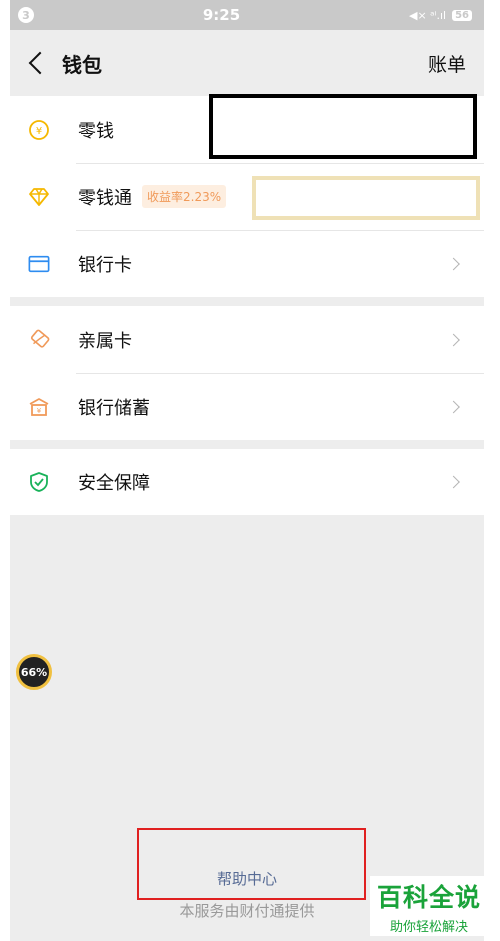 This screenshot has width=500, height=941. I want to click on page-title: 钱包, so click(82, 64).